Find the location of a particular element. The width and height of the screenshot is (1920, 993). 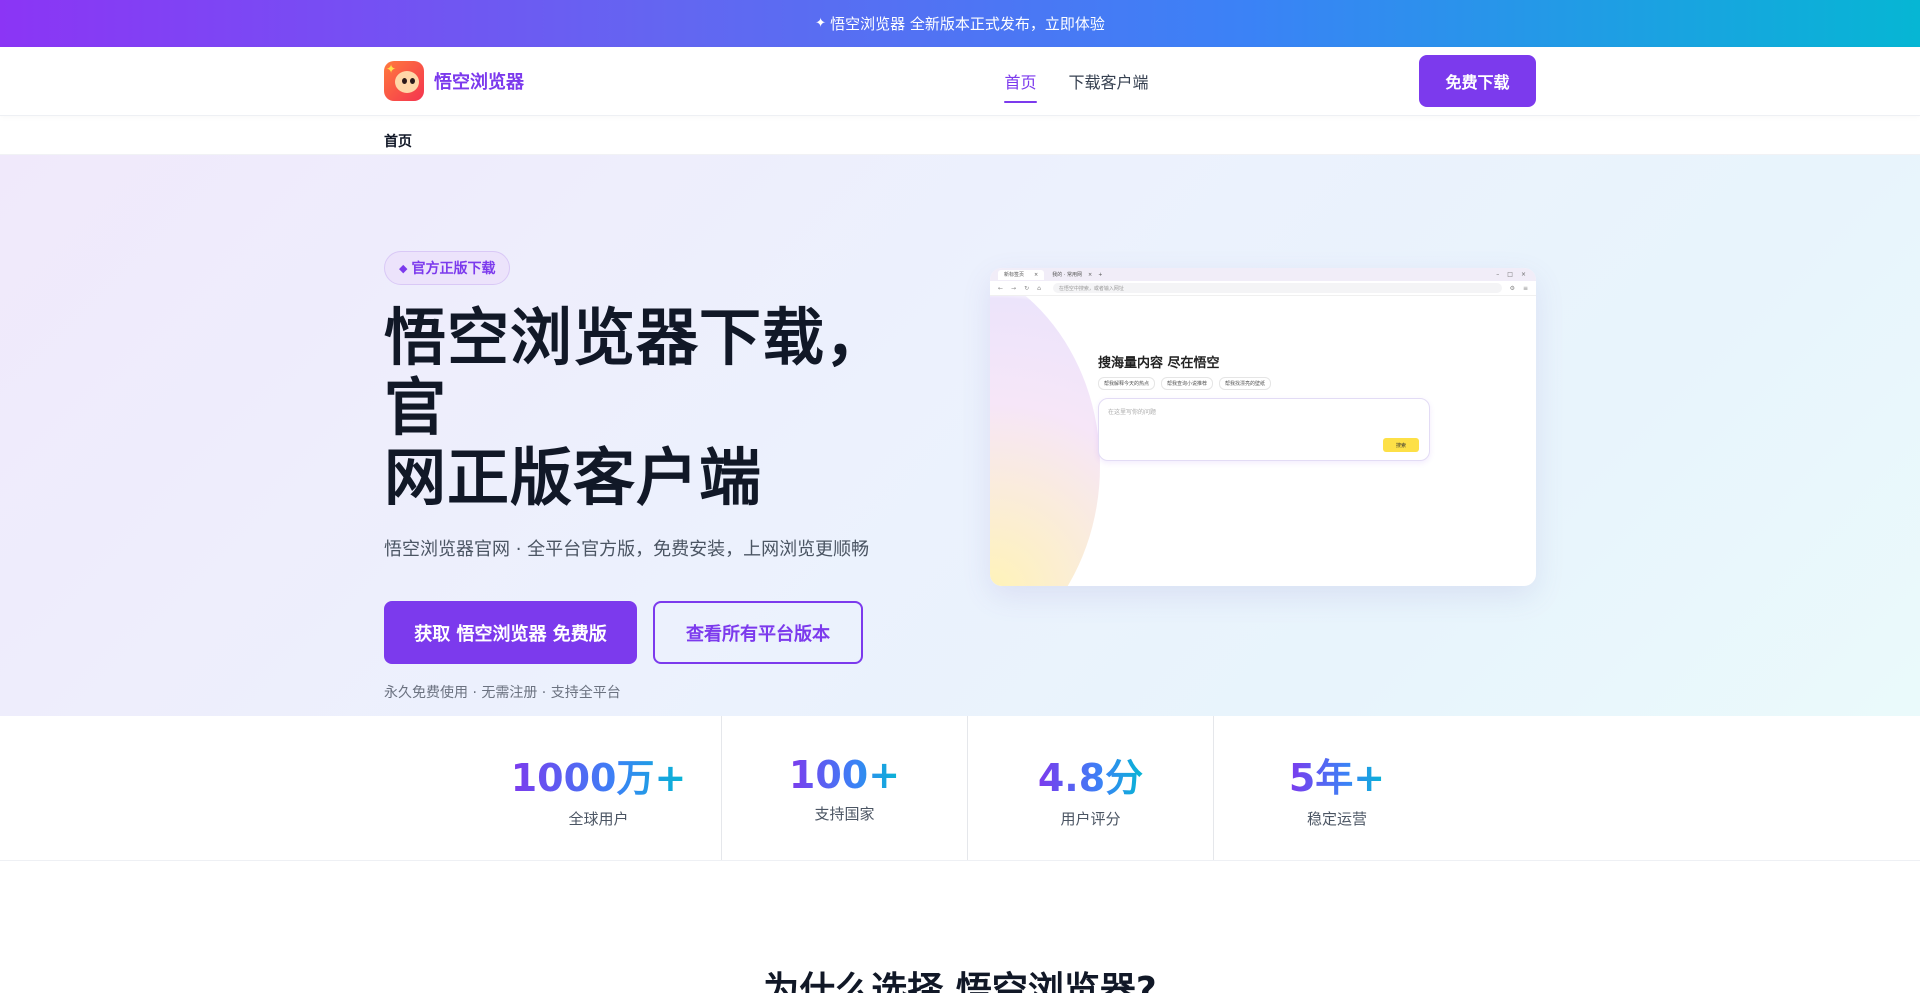

free-download-button: 免费下载 is located at coordinates (1477, 81).